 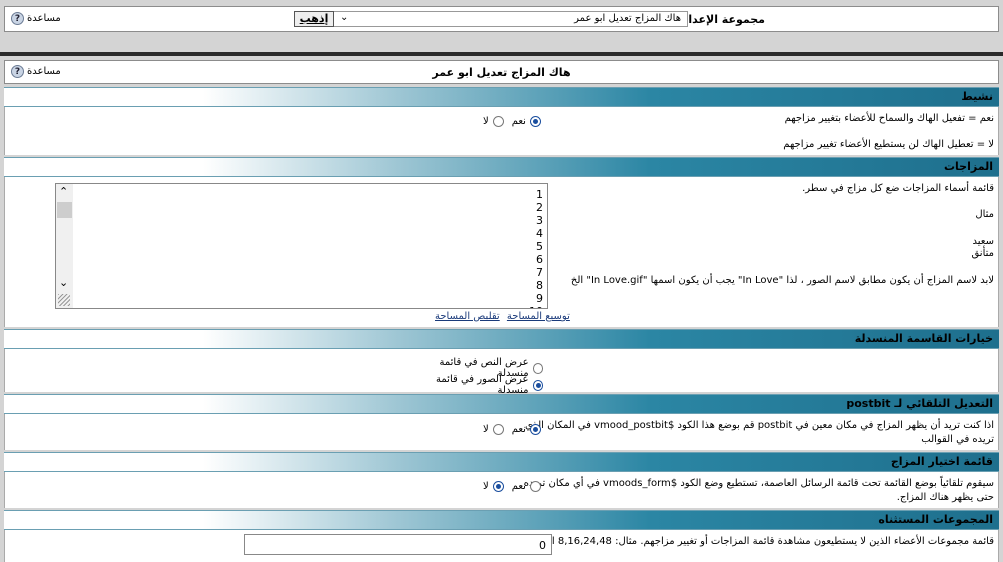 What do you see at coordinates (984, 214) in the screenshot?
I see `moods-example-label: مثال` at bounding box center [984, 214].